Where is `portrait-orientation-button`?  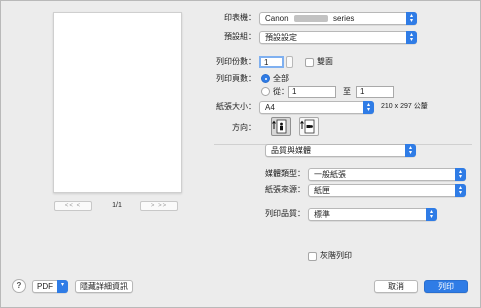
portrait-orientation-button is located at coordinates (281, 126).